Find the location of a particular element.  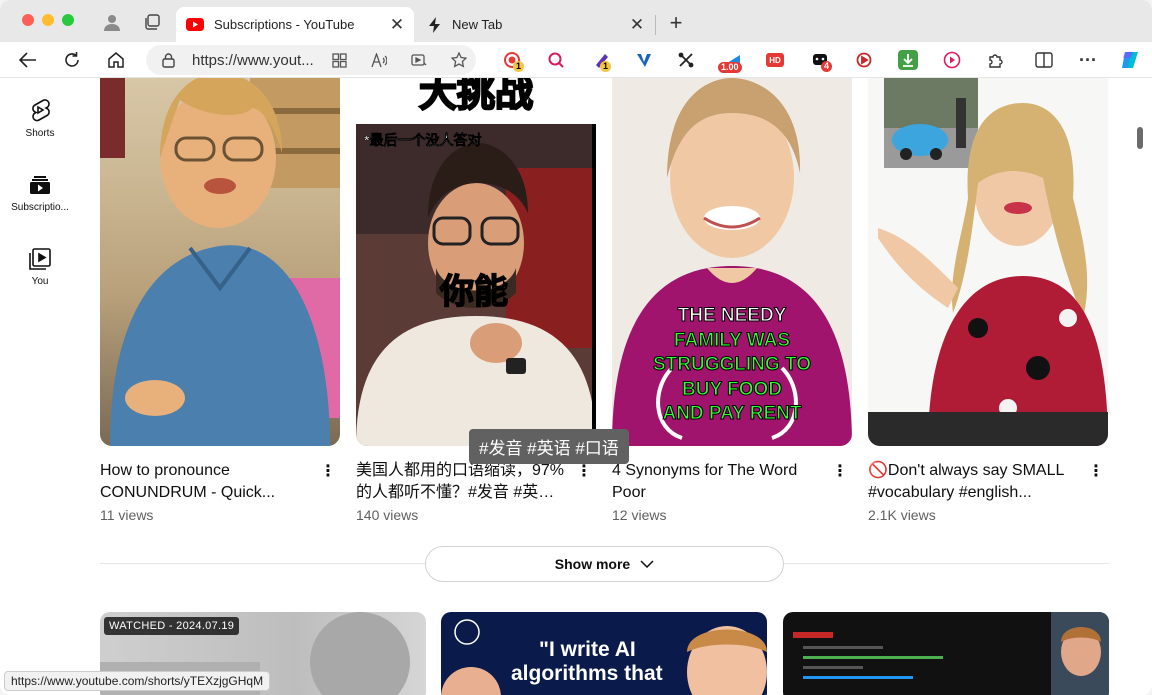

extension-download-icon is located at coordinates (908, 60).